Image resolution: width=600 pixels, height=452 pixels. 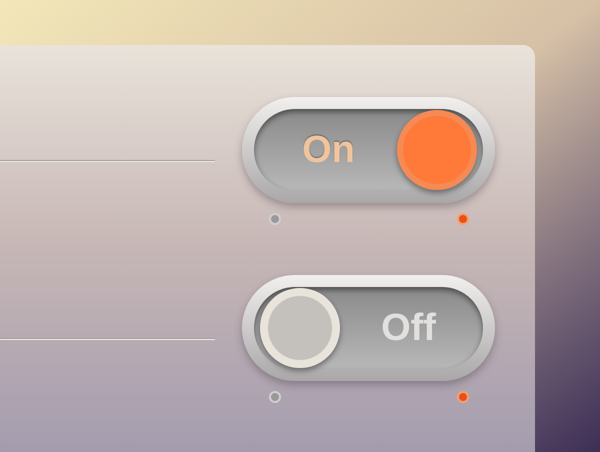 I want to click on toggle-switch: On, so click(x=368, y=150).